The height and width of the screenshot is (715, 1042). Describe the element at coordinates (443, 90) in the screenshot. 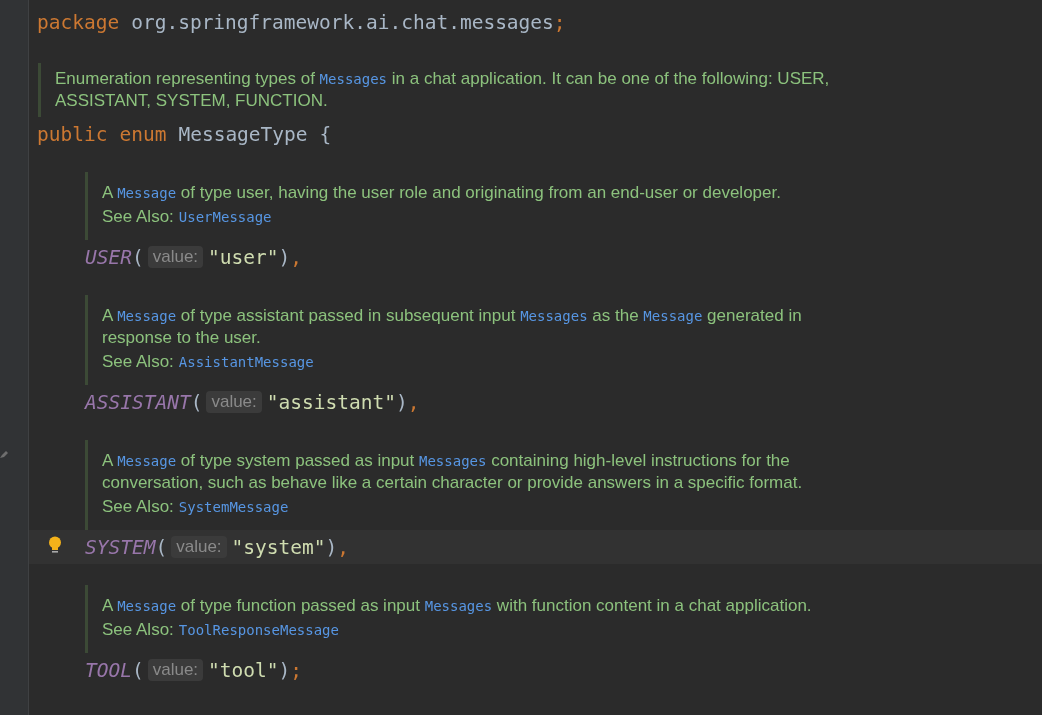

I see `doc-comment-text: Enumeration representing types of Messages in a chat application. It can be one of the following: USER, ASSISTANT, SYSTEM, FUNCTION.` at that location.